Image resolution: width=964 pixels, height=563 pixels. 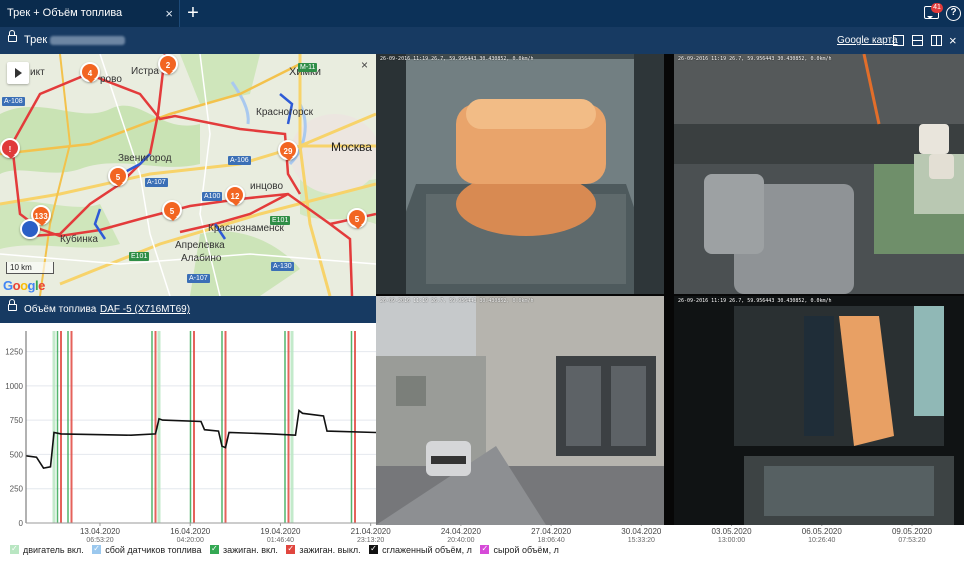 I want to click on google-logo: Google, so click(x=24, y=285).